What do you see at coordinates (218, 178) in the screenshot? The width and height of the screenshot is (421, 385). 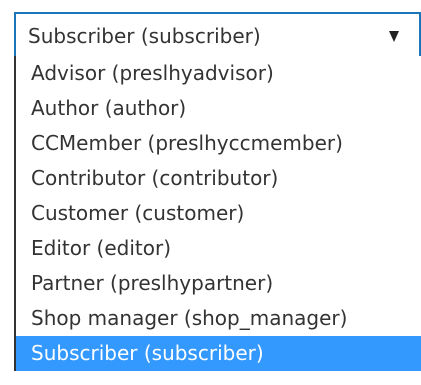 I see `option-contributor: Contributor (contributor)` at bounding box center [218, 178].